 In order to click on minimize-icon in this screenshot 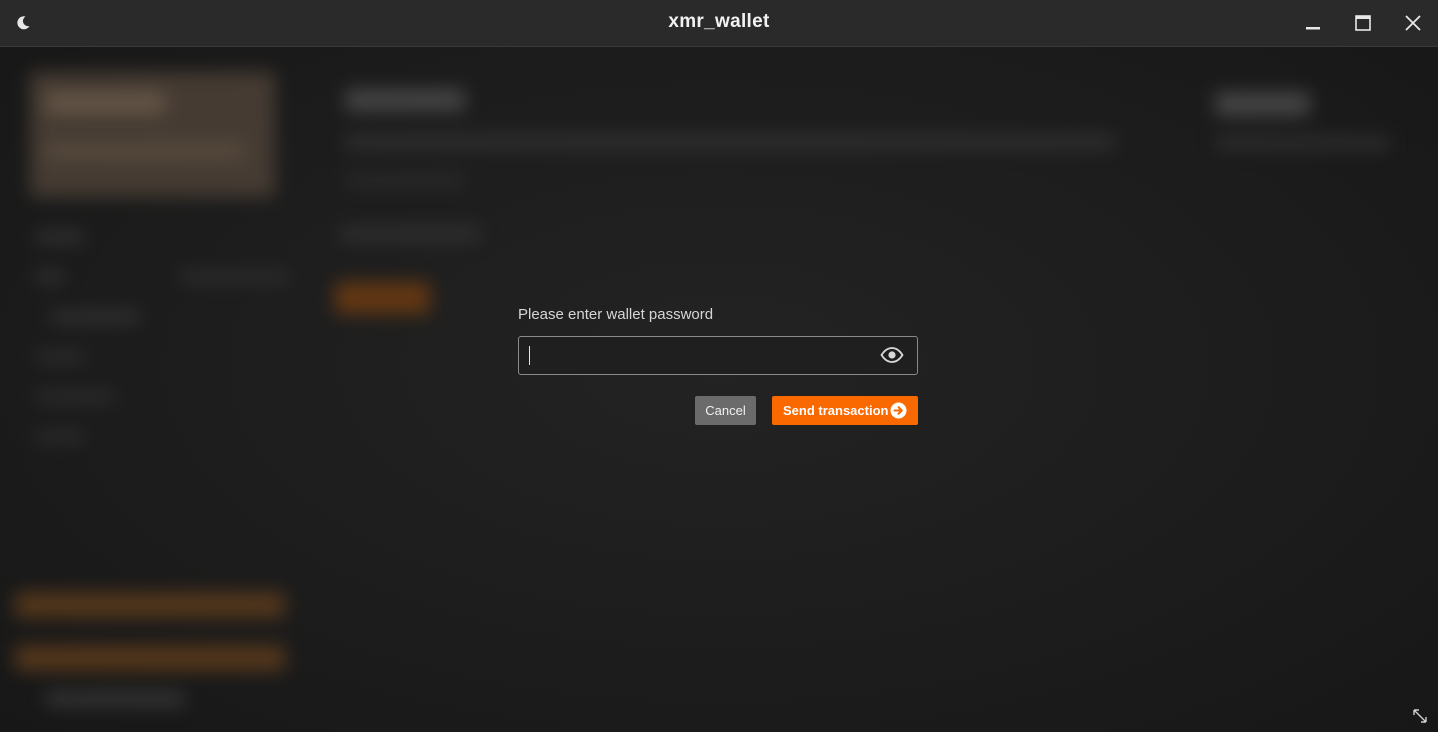, I will do `click(1313, 23)`.